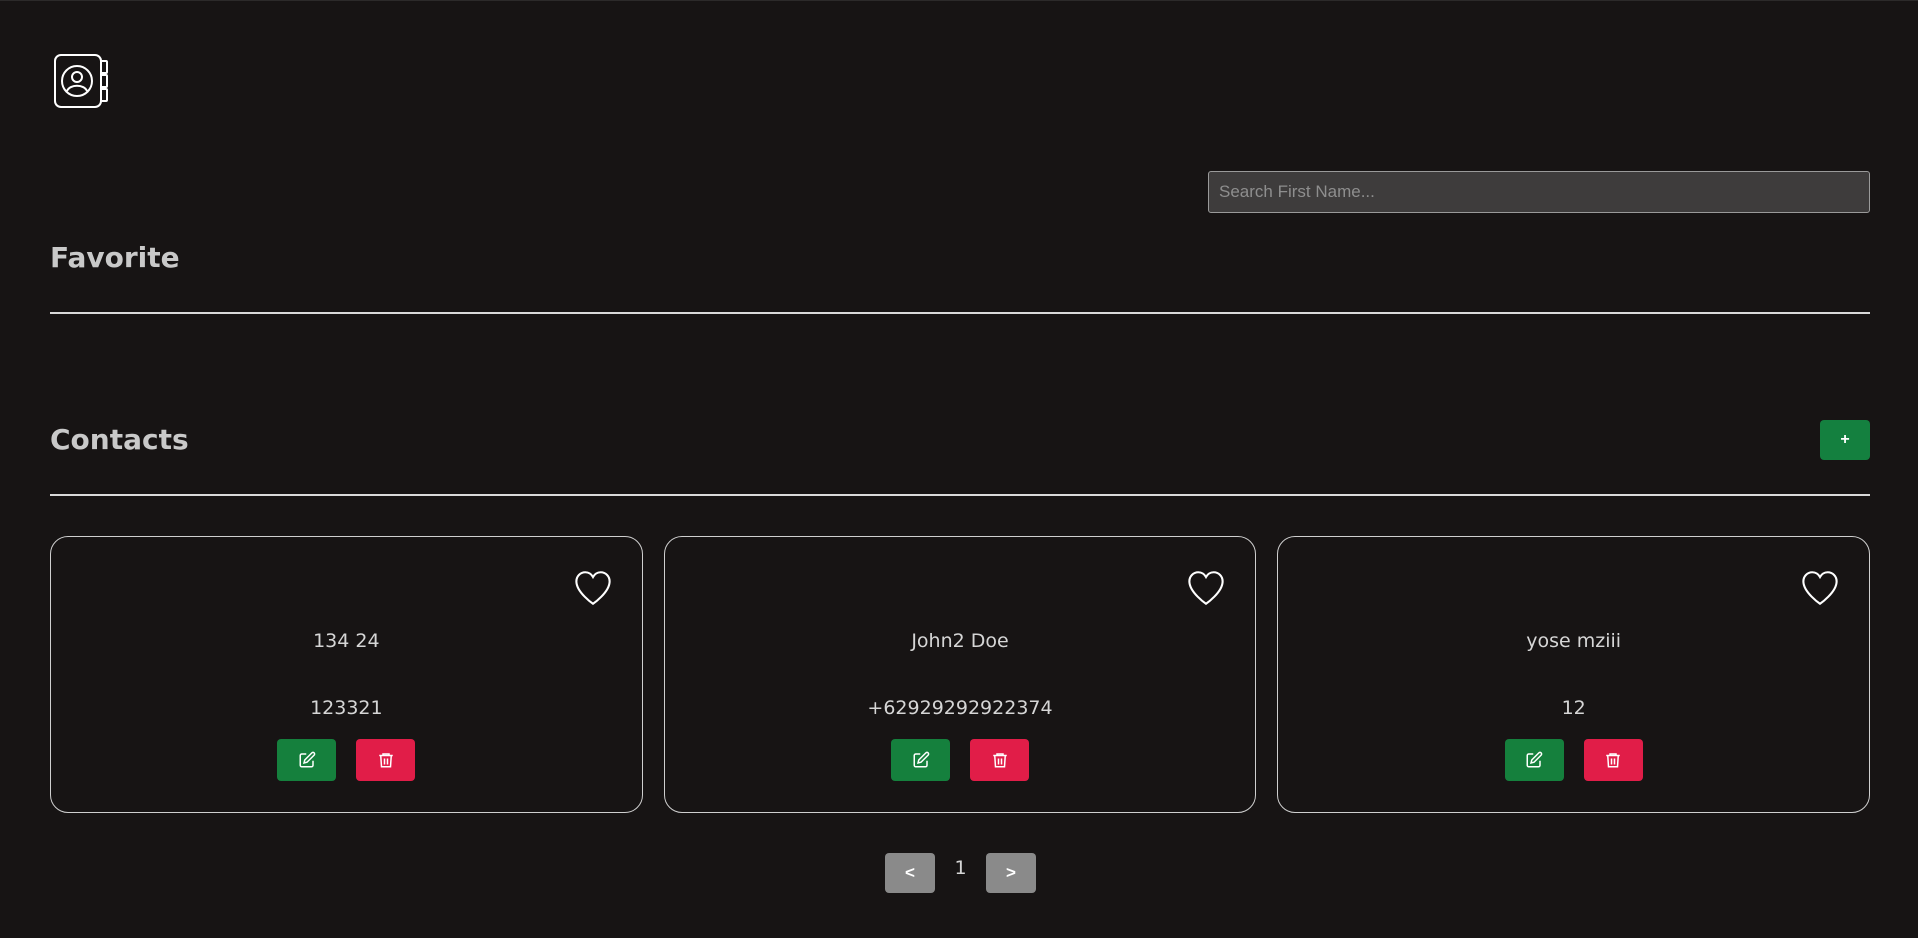 The width and height of the screenshot is (1918, 938). What do you see at coordinates (119, 439) in the screenshot?
I see `contacts-title: Contacts` at bounding box center [119, 439].